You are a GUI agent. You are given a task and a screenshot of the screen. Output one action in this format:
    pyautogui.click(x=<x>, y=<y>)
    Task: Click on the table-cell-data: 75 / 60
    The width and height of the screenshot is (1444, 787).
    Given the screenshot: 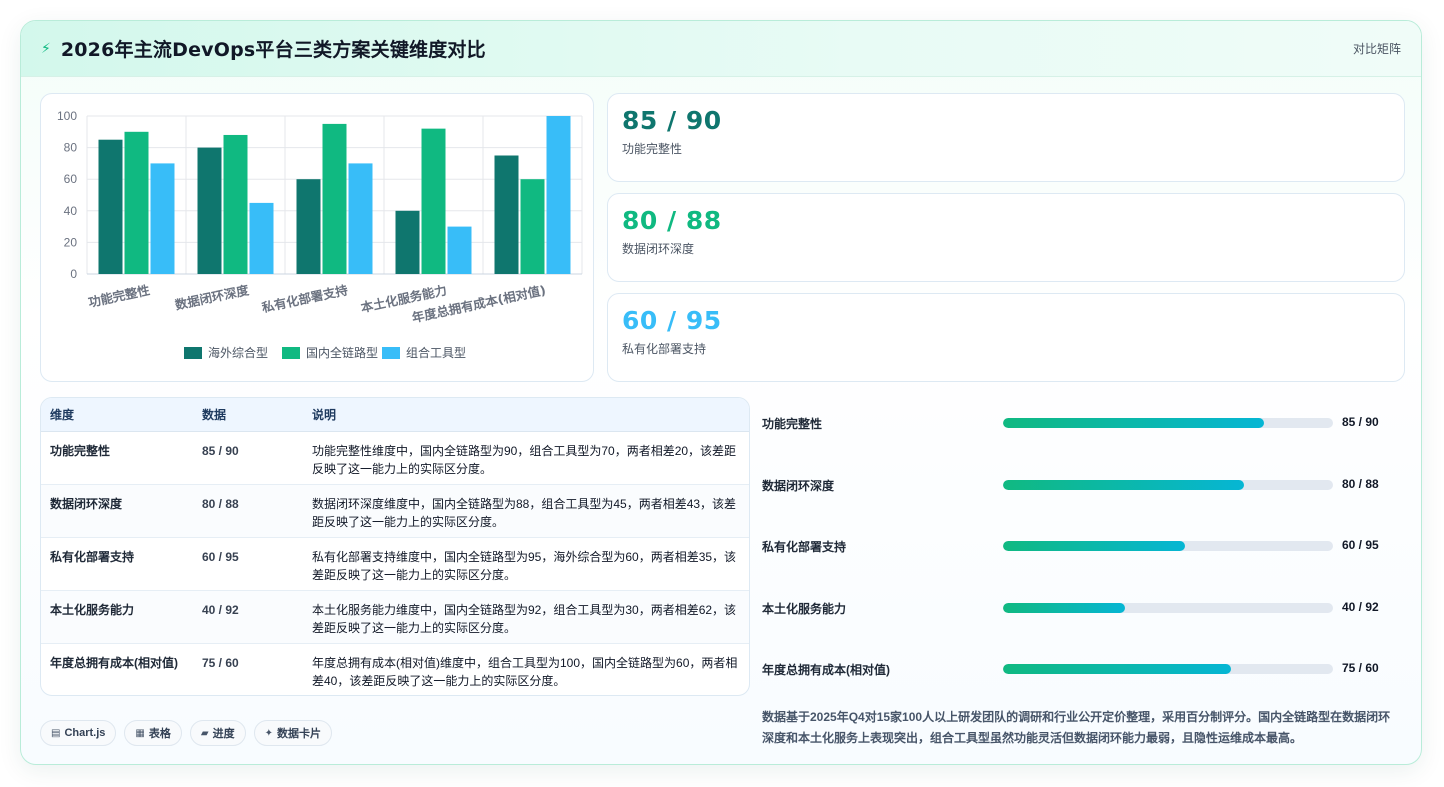 What is the action you would take?
    pyautogui.click(x=220, y=663)
    